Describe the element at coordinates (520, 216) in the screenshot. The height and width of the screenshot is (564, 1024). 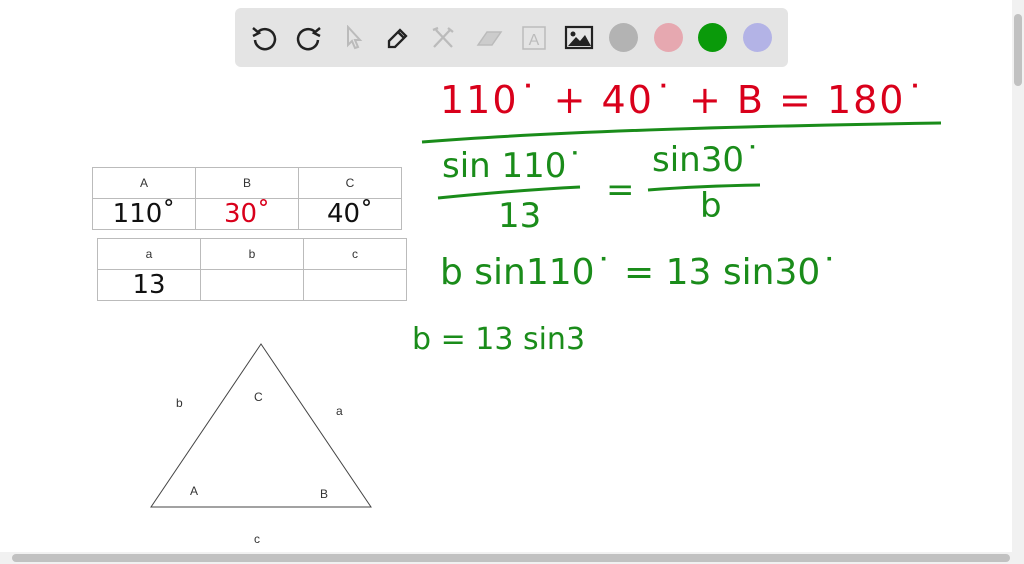
I see `fraction-1-denominator: 13` at that location.